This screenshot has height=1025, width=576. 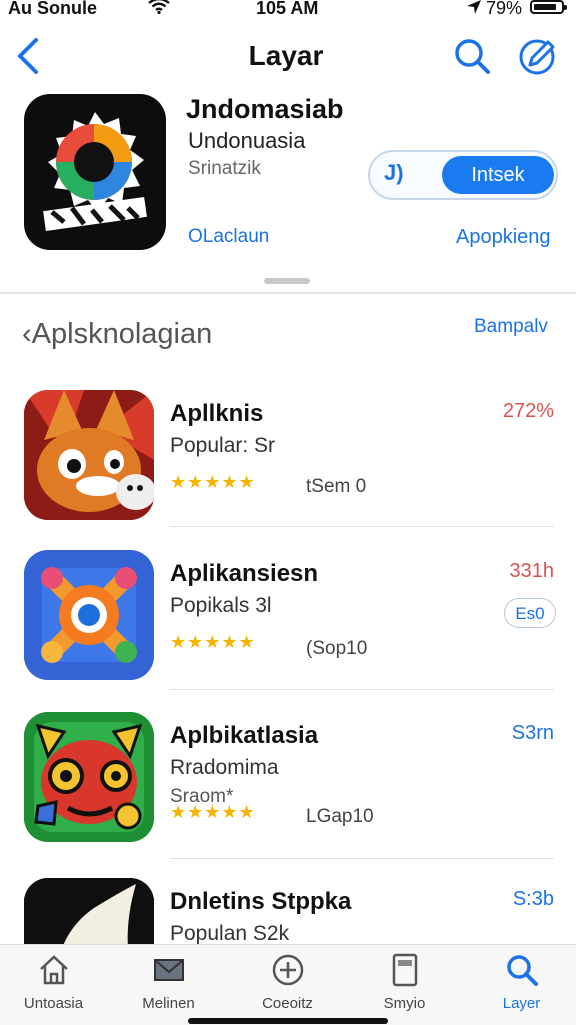 I want to click on battery-icon, so click(x=548, y=7).